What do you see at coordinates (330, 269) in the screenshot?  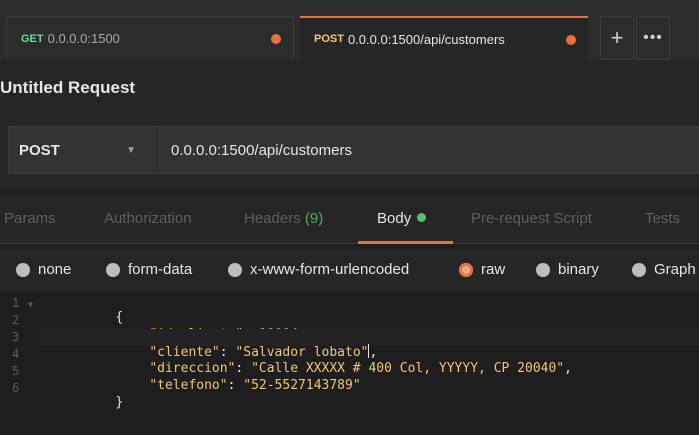 I see `mode-label: x-www-form-urlencoded` at bounding box center [330, 269].